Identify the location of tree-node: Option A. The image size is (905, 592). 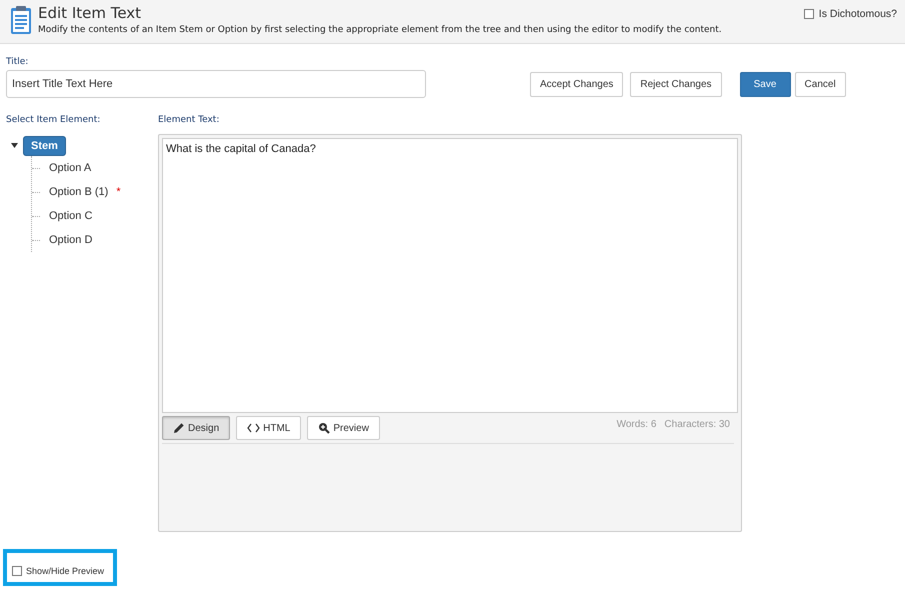
(70, 168).